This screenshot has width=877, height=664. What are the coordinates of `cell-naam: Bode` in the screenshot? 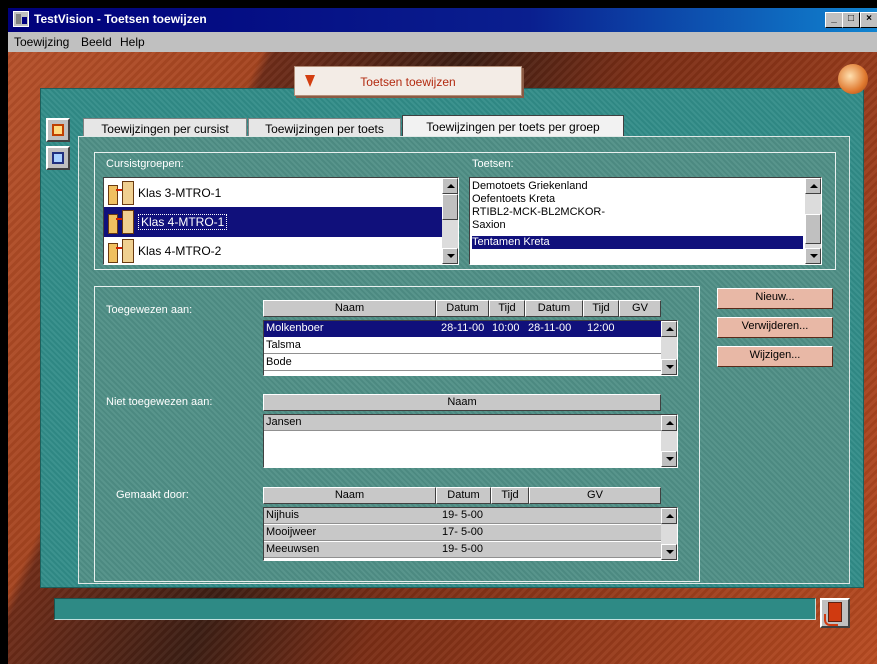 It's located at (279, 362).